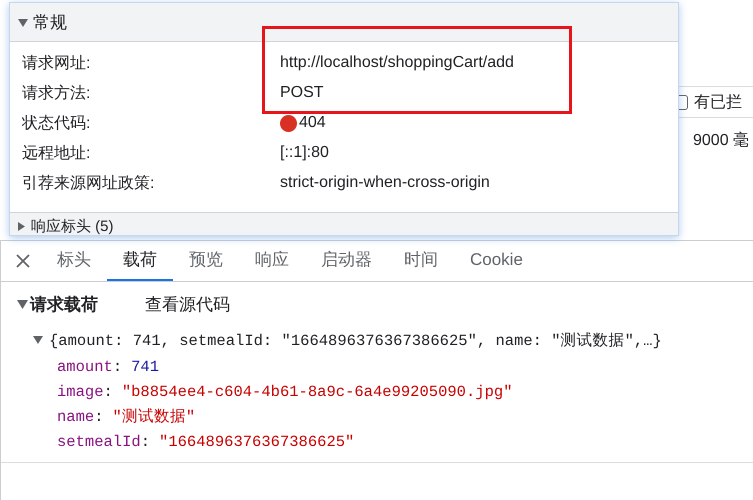  What do you see at coordinates (187, 304) in the screenshot?
I see `view-source-link: 查看源代码` at bounding box center [187, 304].